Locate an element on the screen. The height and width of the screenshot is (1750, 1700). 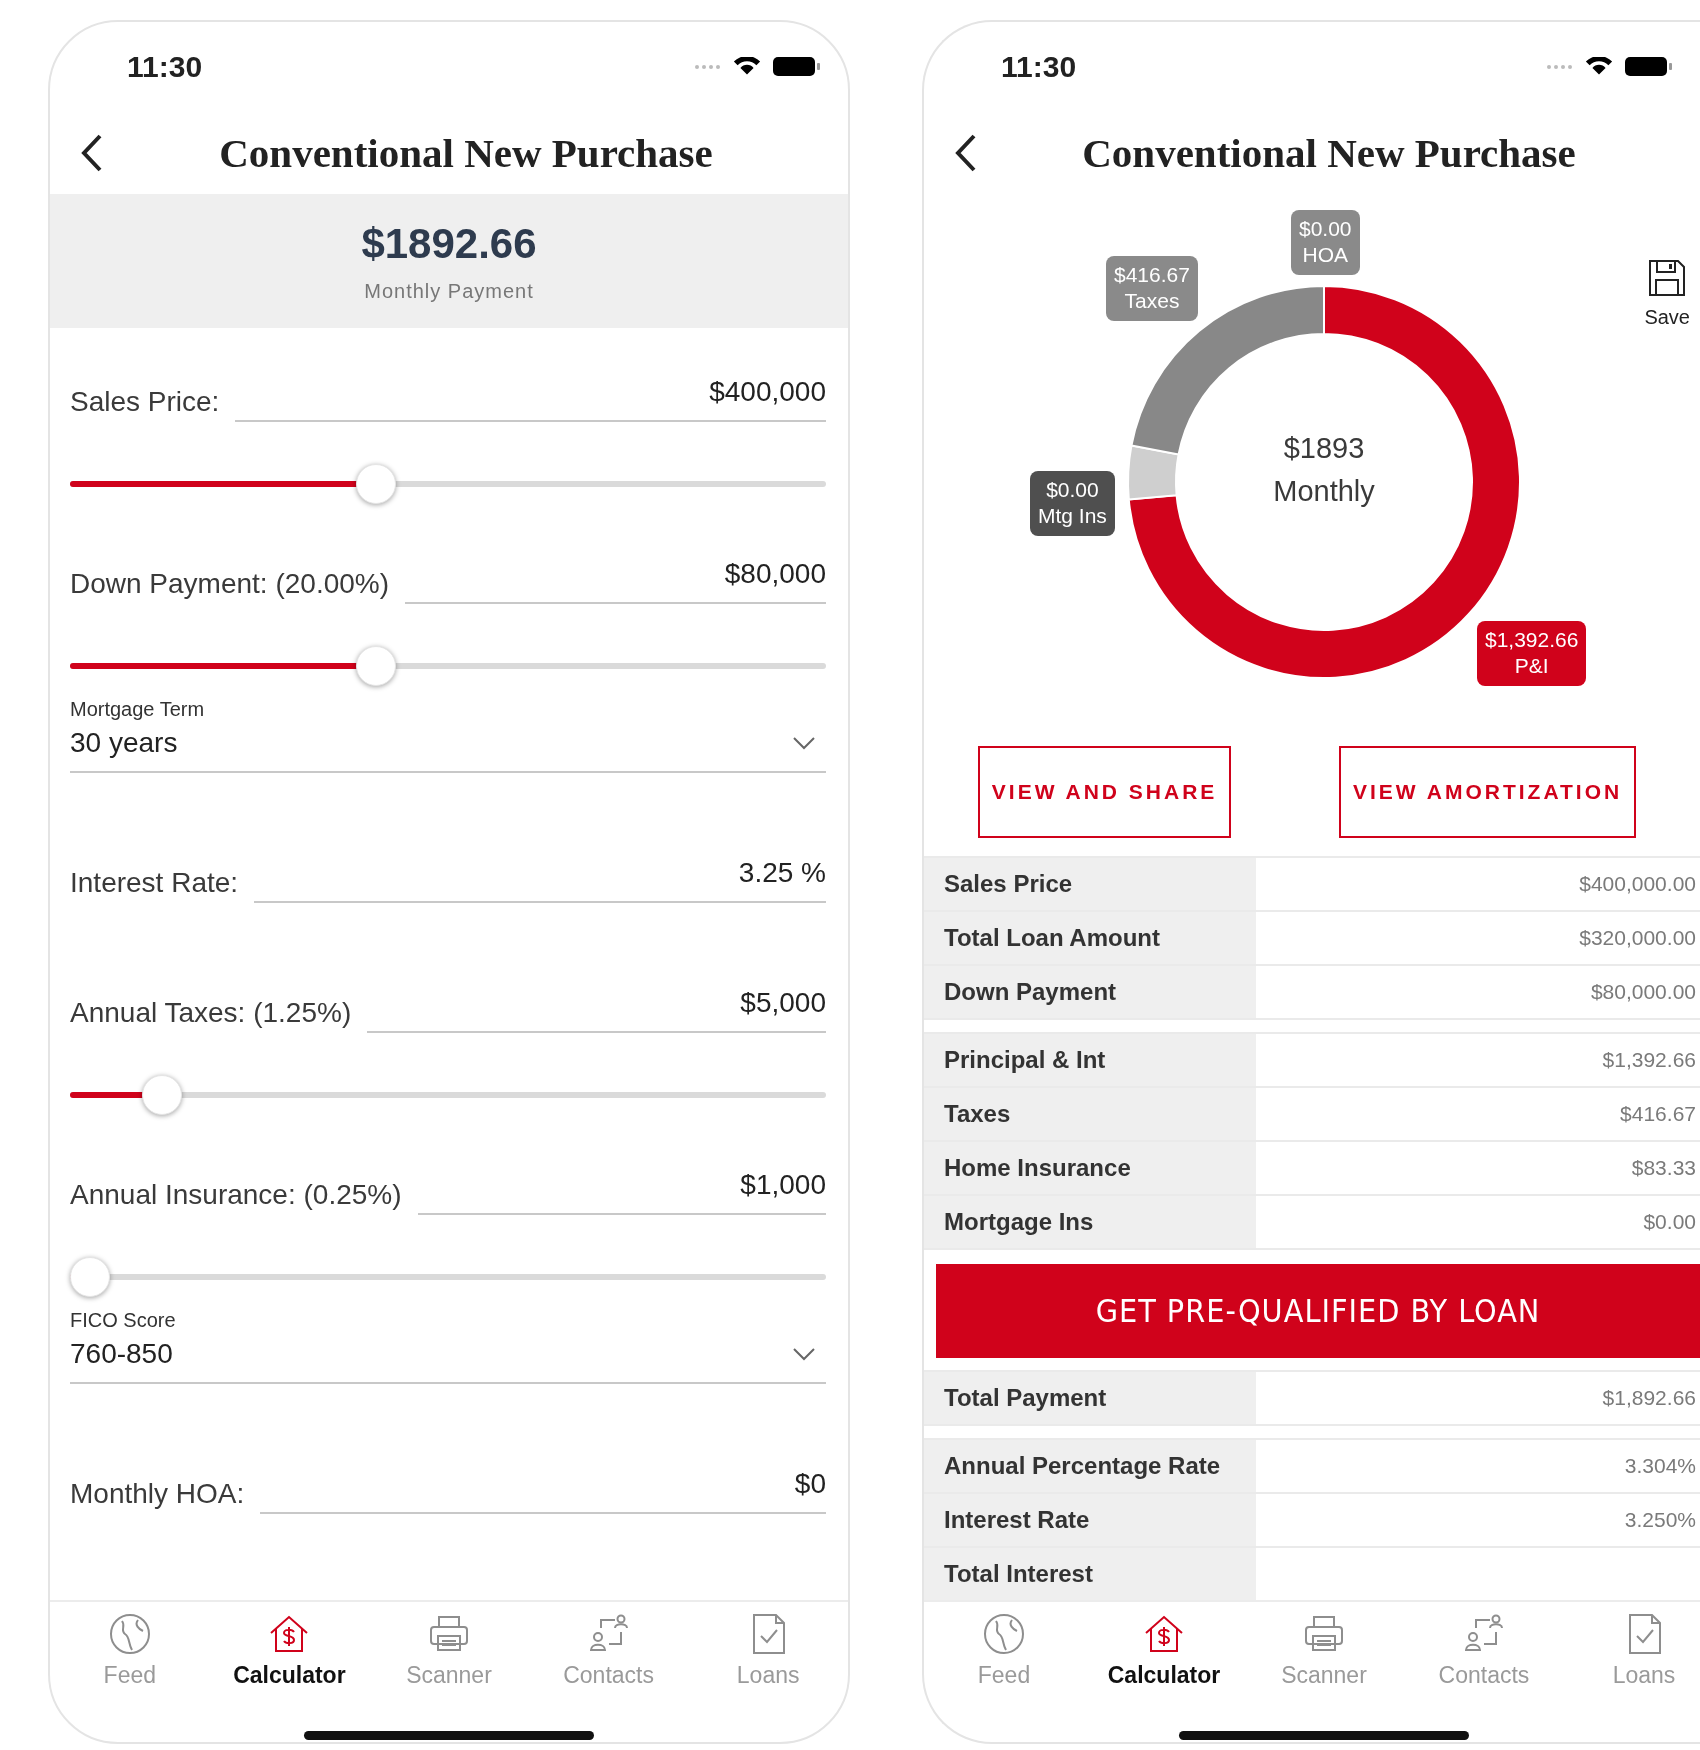
field-label: Mortgage Term is located at coordinates (138, 709).